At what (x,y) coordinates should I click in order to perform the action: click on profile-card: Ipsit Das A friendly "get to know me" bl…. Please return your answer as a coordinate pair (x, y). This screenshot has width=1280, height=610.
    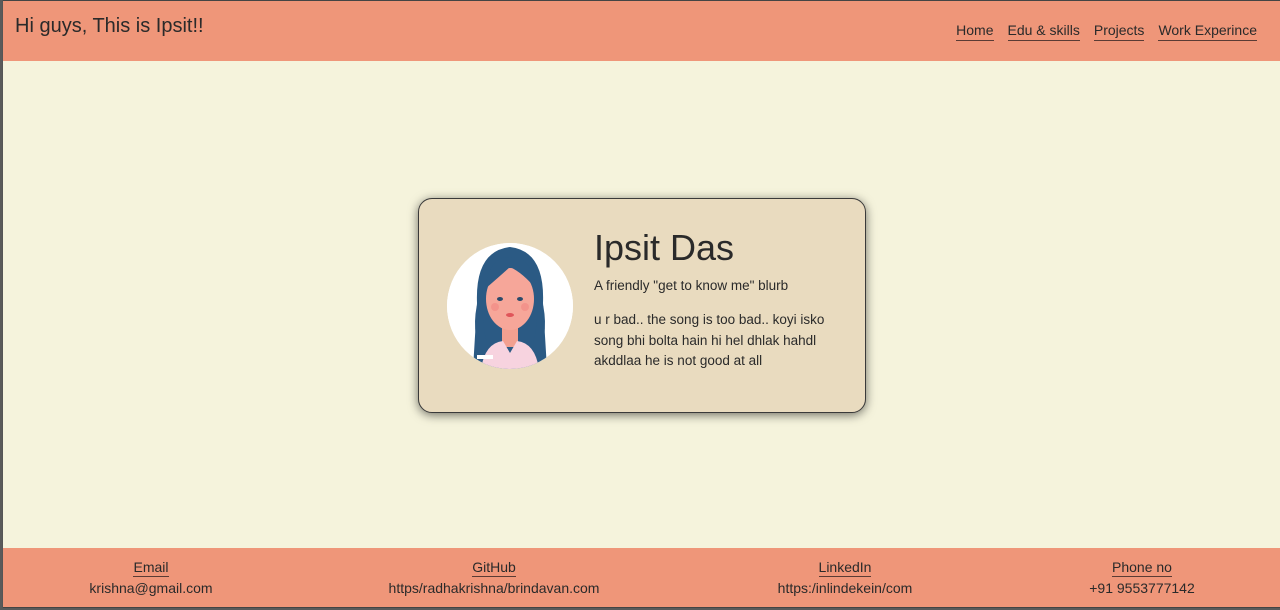
    Looking at the image, I should click on (642, 305).